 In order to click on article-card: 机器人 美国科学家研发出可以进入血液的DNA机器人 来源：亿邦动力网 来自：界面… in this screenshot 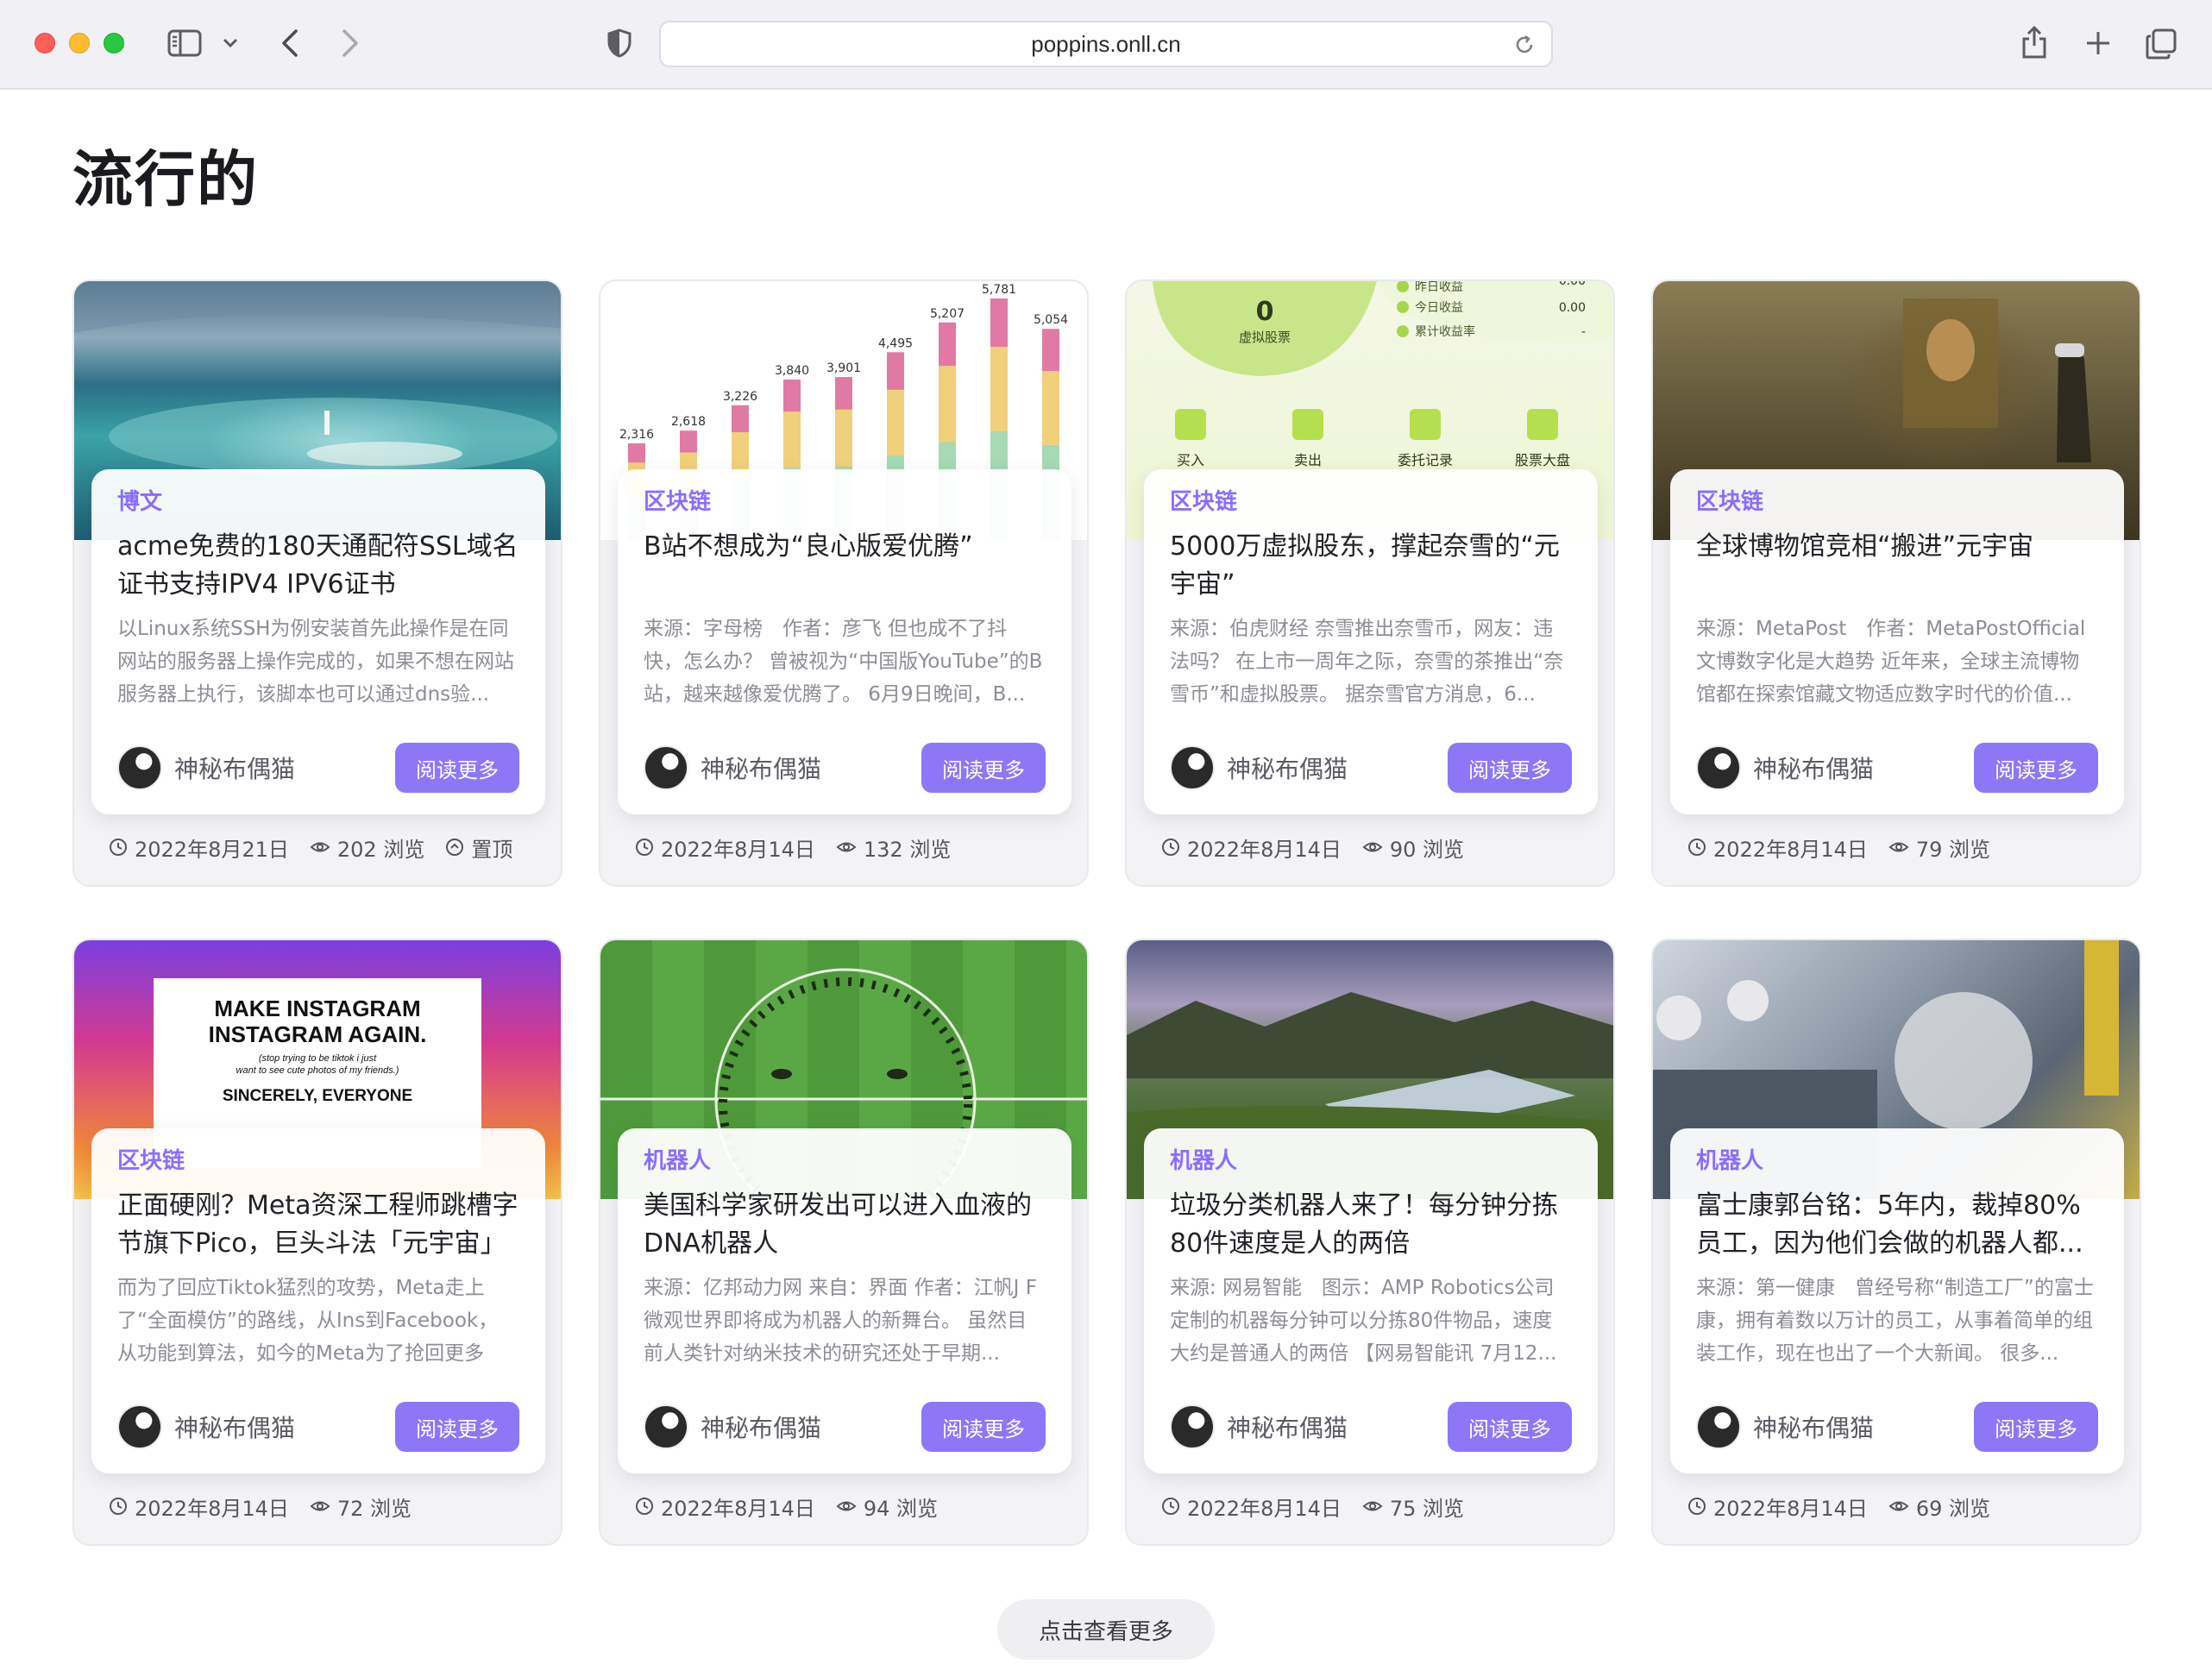, I will do `click(844, 1242)`.